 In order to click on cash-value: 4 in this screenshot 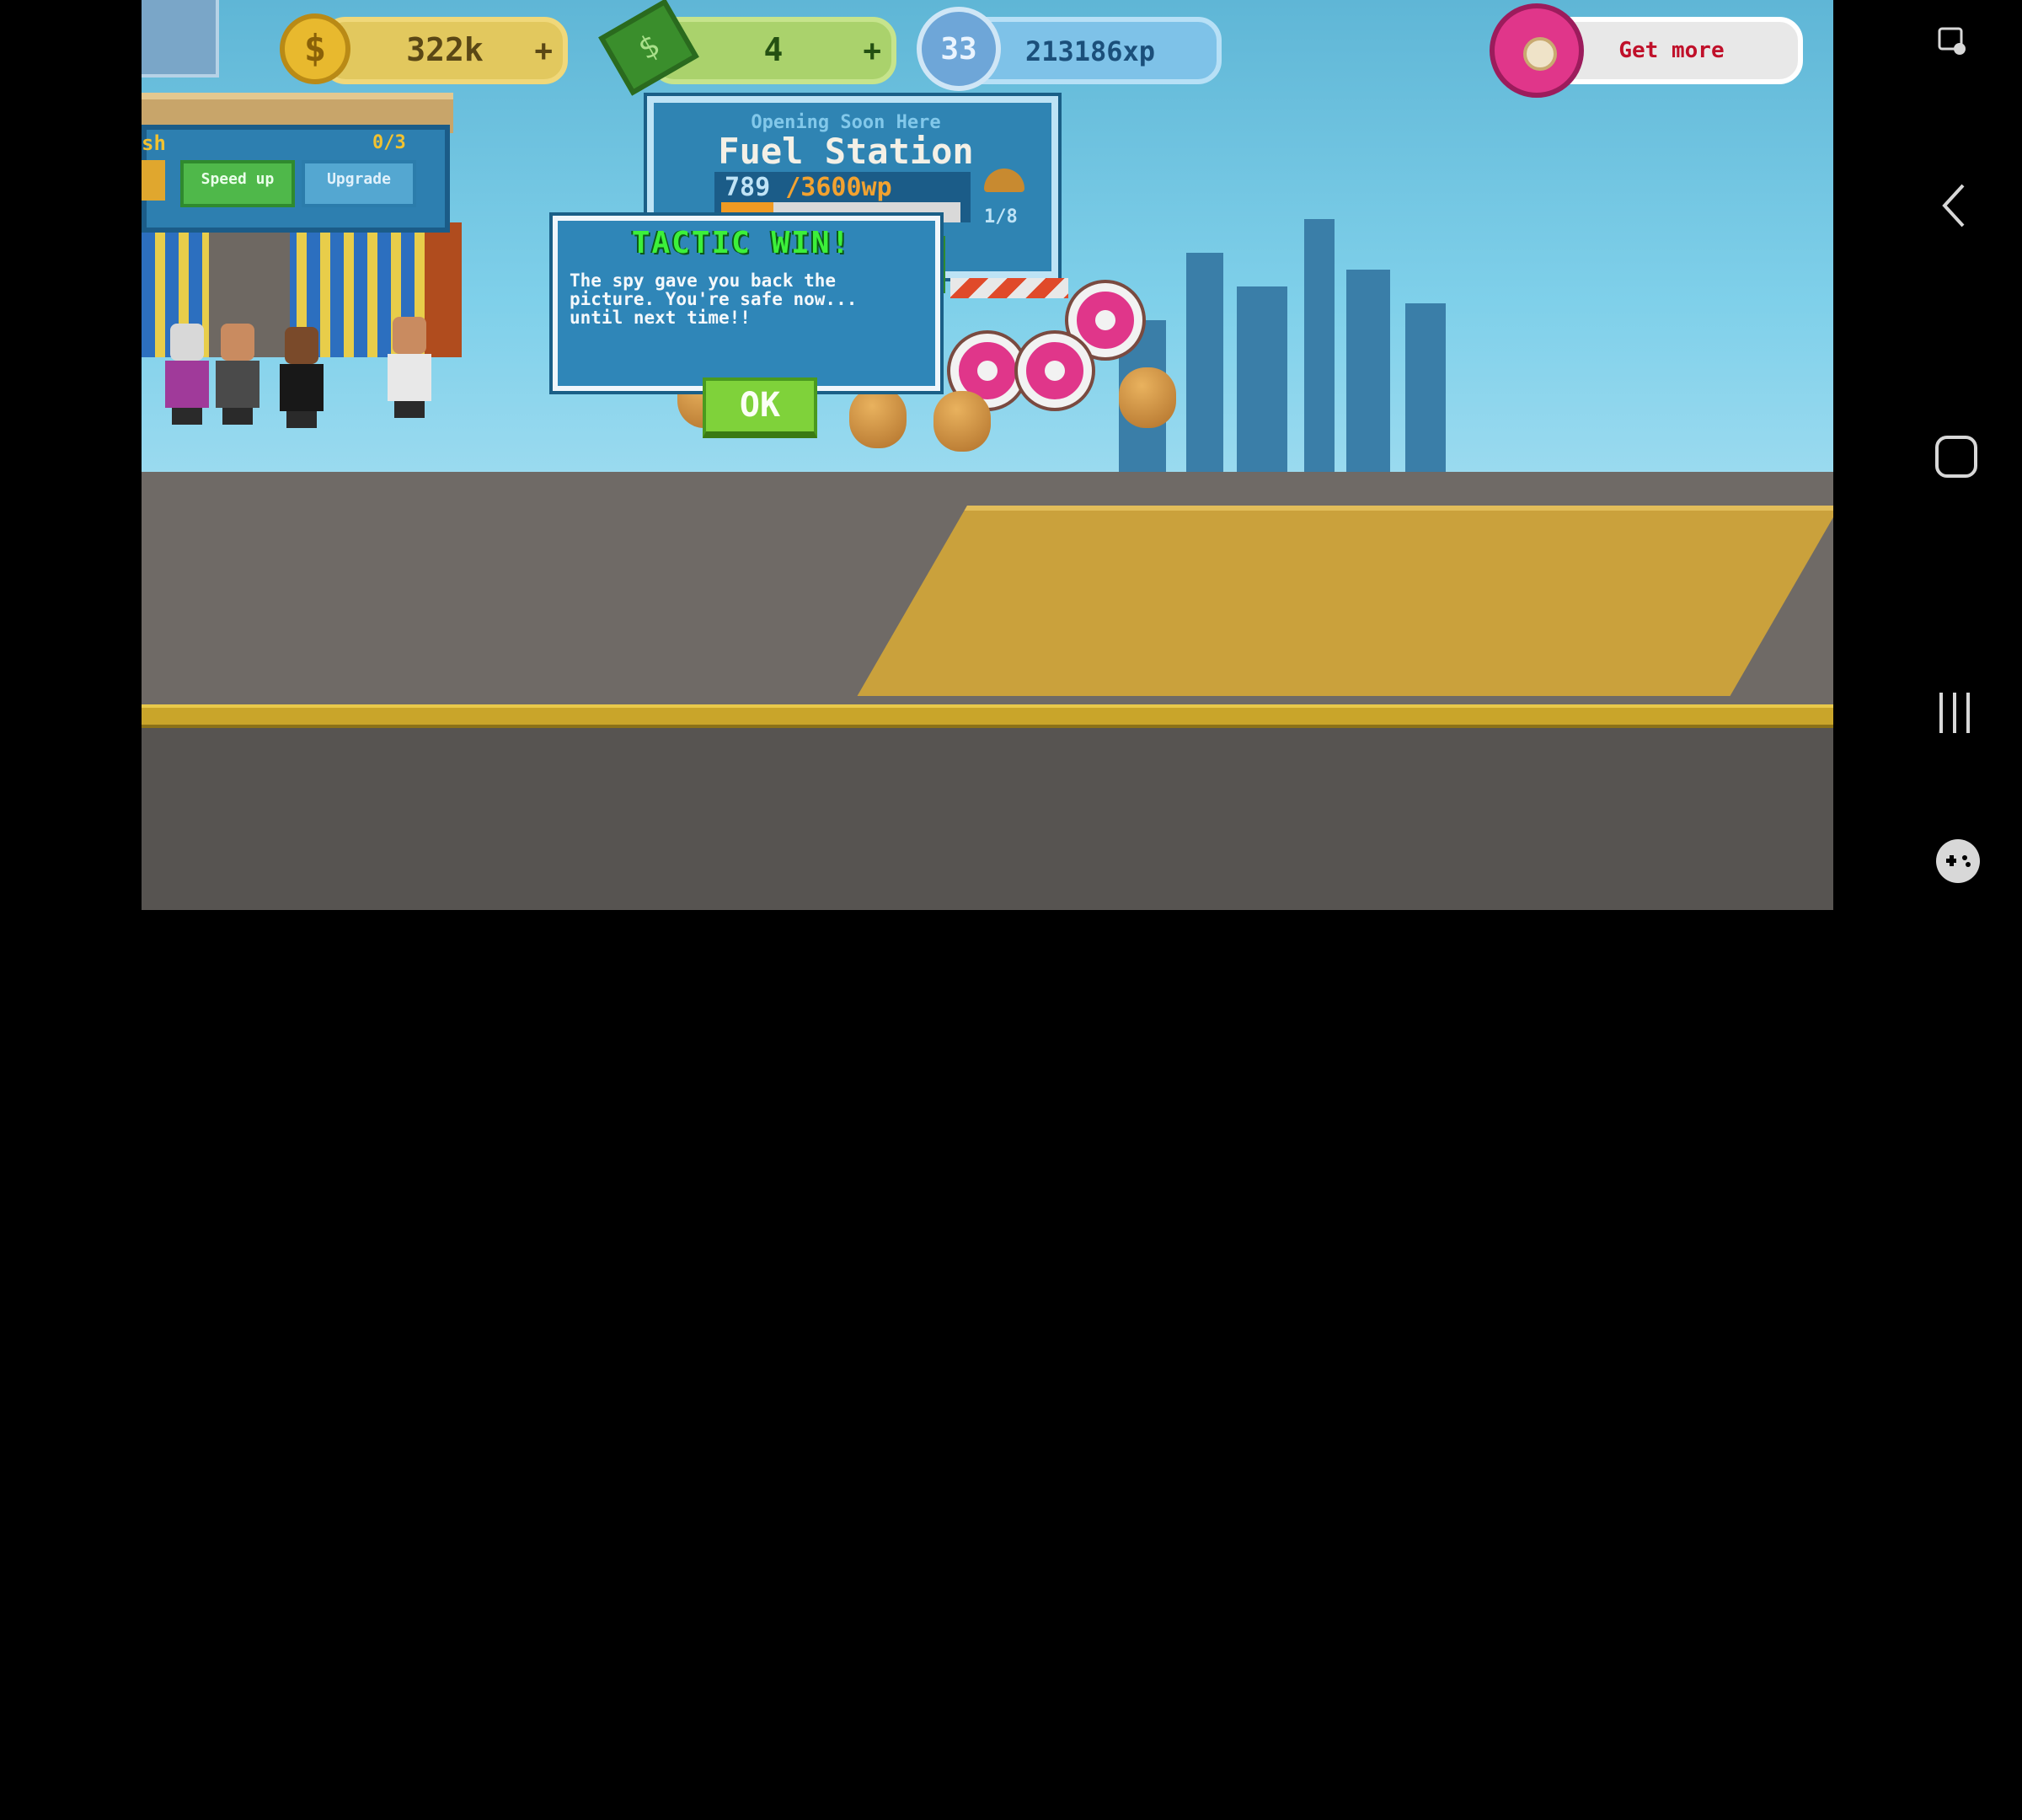, I will do `click(773, 50)`.